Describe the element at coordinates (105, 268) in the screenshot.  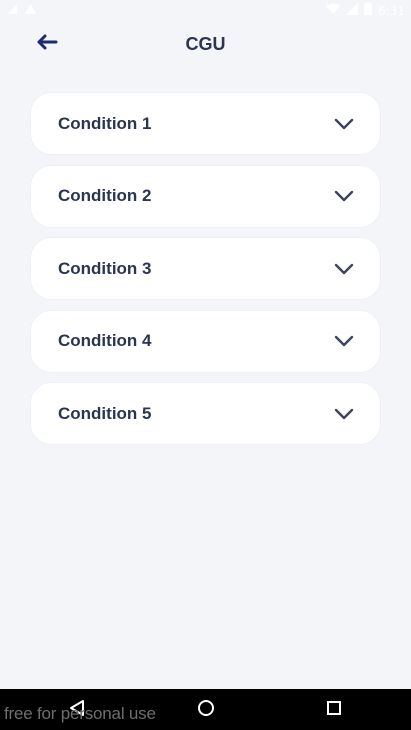
I see `accordion-item-label: Condition 3` at that location.